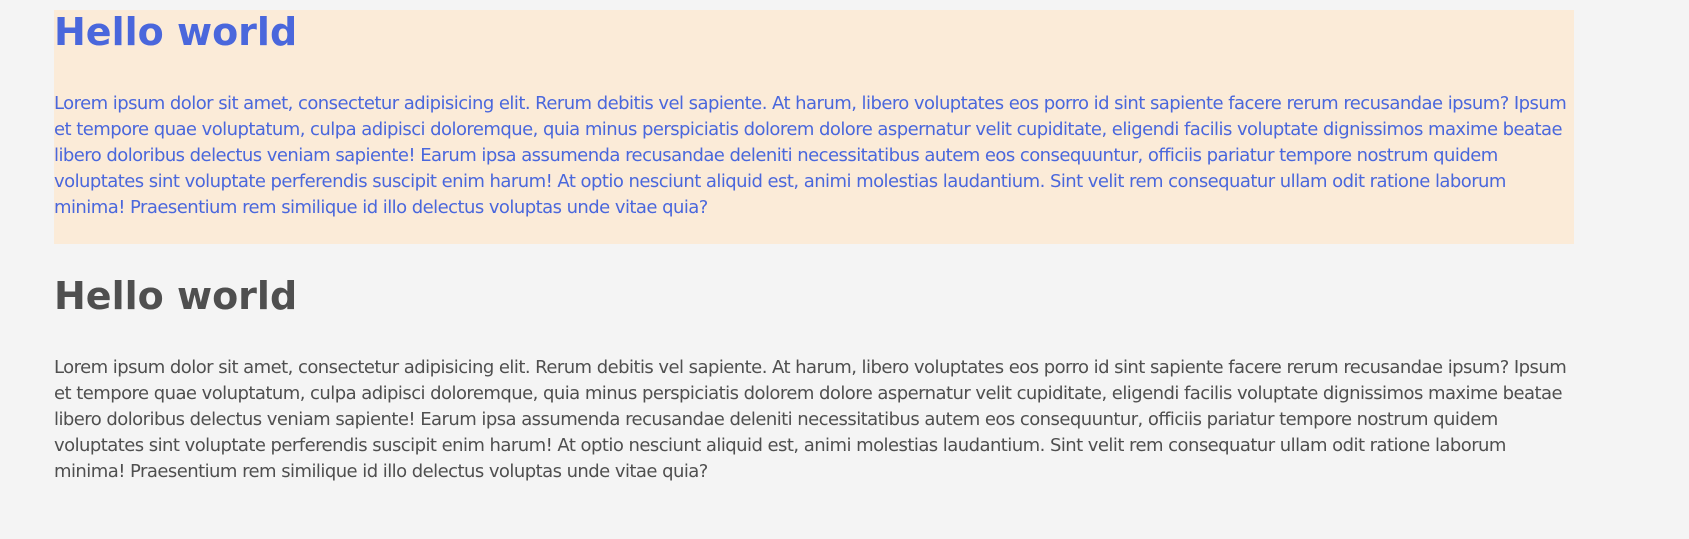  Describe the element at coordinates (176, 32) in the screenshot. I see `highlighted-heading: Hello world` at that location.